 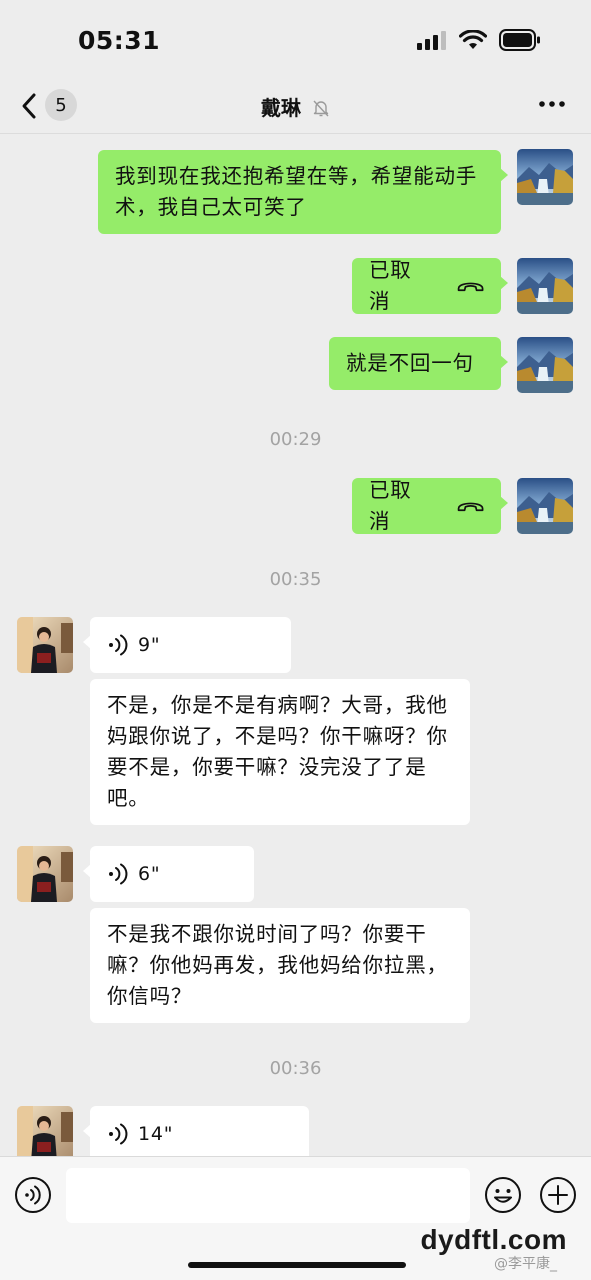 What do you see at coordinates (431, 40) in the screenshot?
I see `cellular-signal-icon` at bounding box center [431, 40].